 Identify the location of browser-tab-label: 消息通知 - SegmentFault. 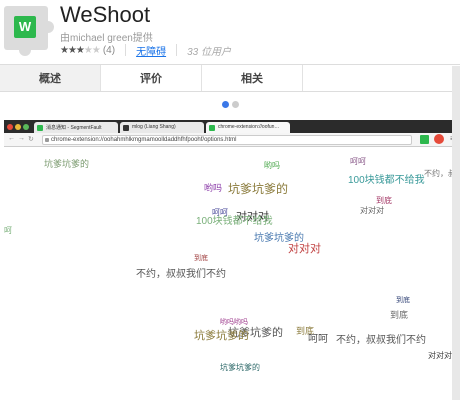
(74, 128).